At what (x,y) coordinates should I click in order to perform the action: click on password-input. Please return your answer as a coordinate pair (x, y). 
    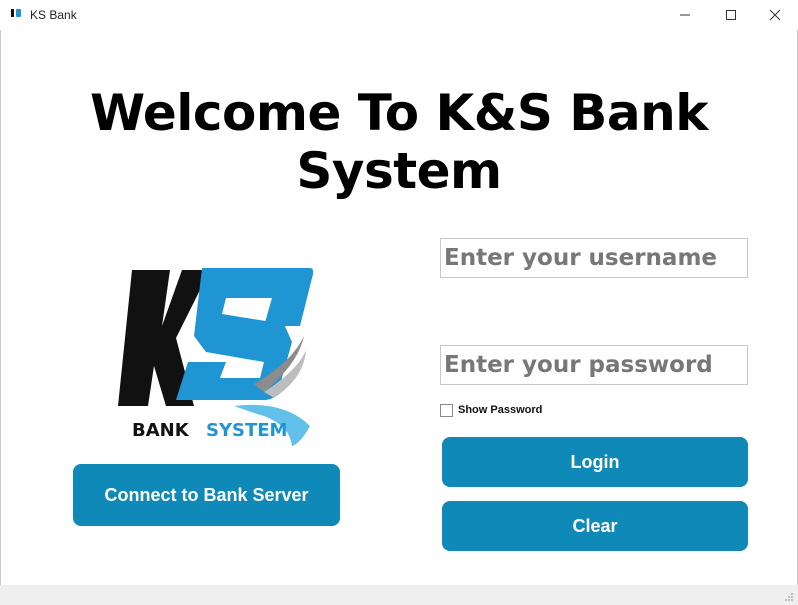
    Looking at the image, I should click on (594, 365).